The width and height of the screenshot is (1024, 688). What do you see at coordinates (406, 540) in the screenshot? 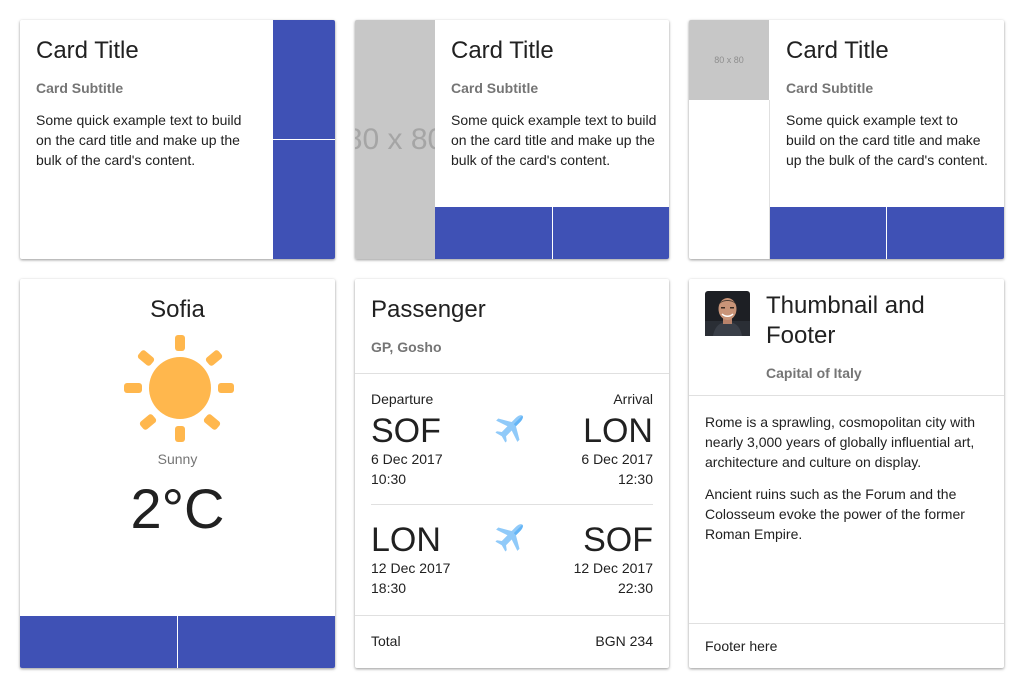
I see `leg-from-code: LON` at bounding box center [406, 540].